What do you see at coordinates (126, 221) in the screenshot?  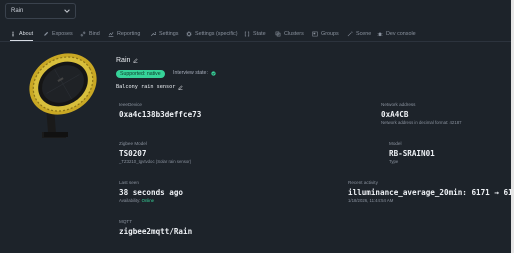 I see `mqtt-label: MQTT` at bounding box center [126, 221].